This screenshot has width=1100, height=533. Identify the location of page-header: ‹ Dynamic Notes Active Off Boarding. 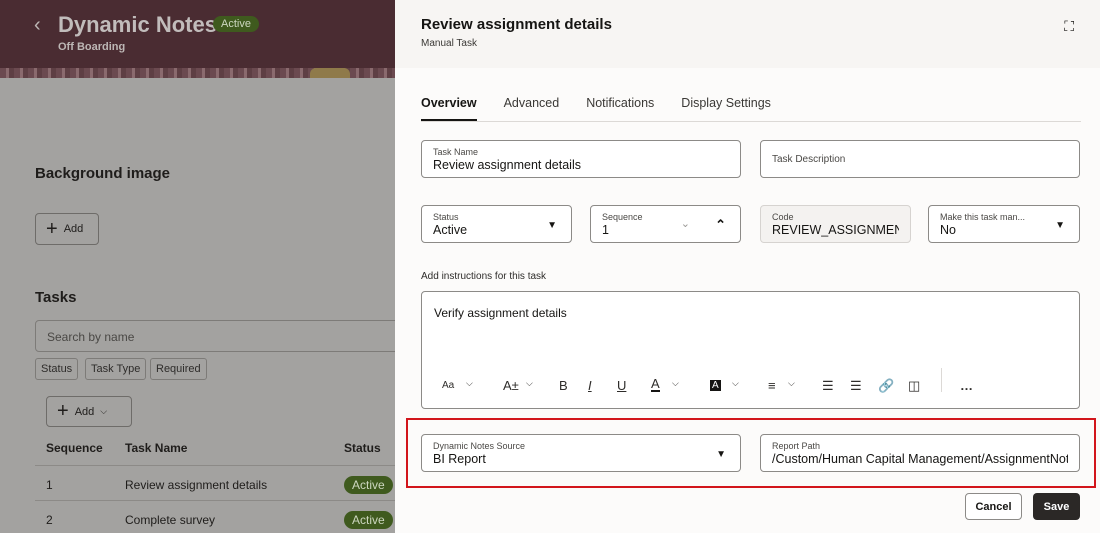
(197, 34).